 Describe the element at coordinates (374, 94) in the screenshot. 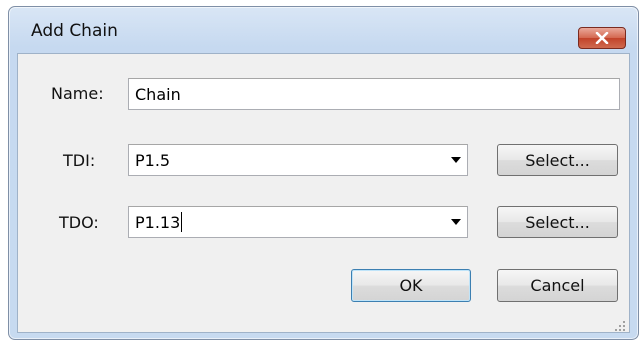

I see `name-input: Chain` at that location.